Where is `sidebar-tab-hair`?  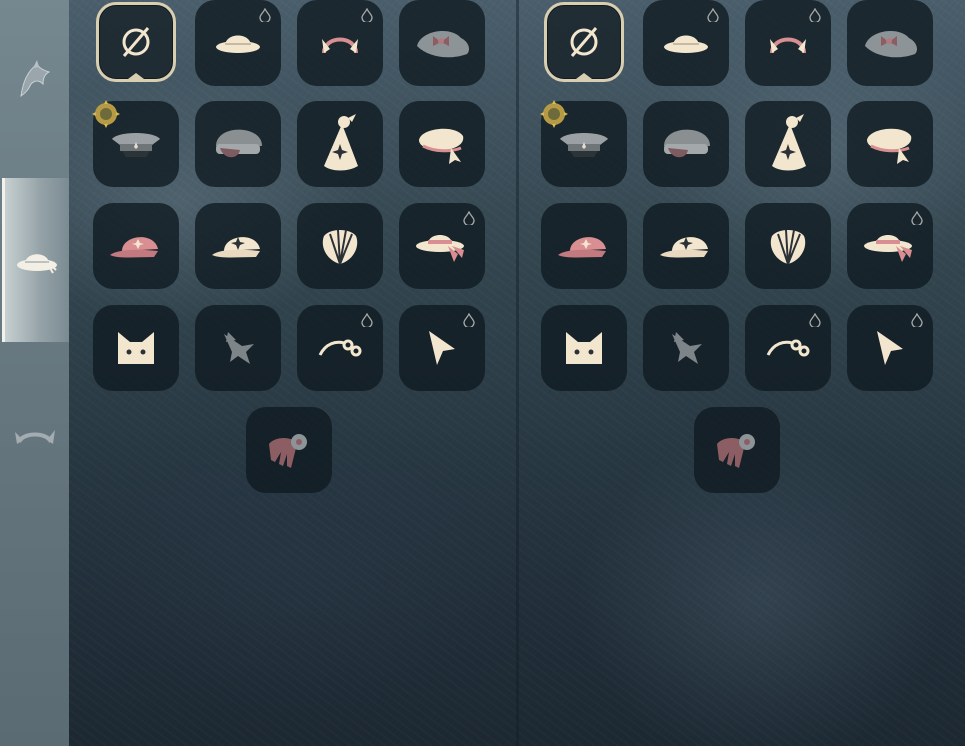 sidebar-tab-hair is located at coordinates (34, 78).